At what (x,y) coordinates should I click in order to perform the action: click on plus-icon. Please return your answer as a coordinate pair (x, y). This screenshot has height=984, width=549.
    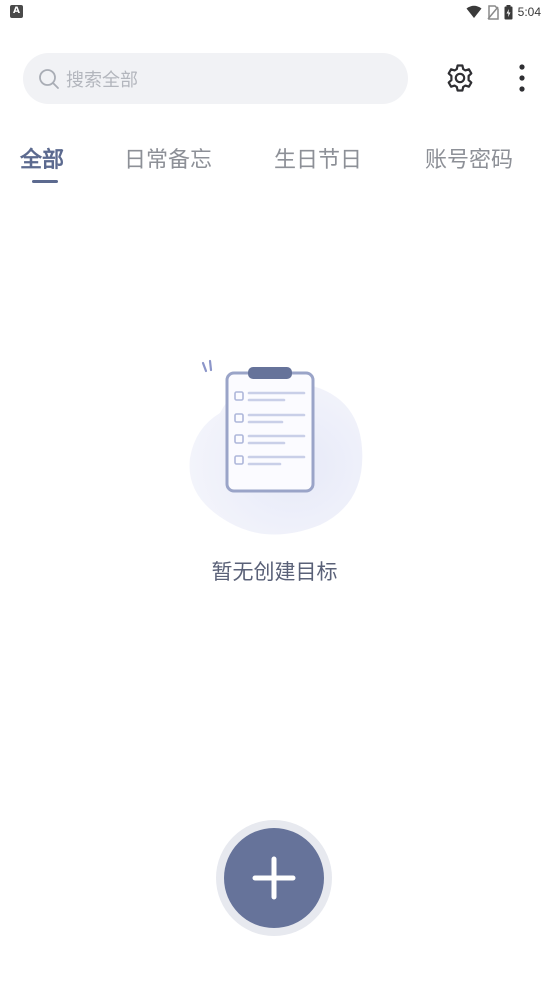
    Looking at the image, I should click on (274, 878).